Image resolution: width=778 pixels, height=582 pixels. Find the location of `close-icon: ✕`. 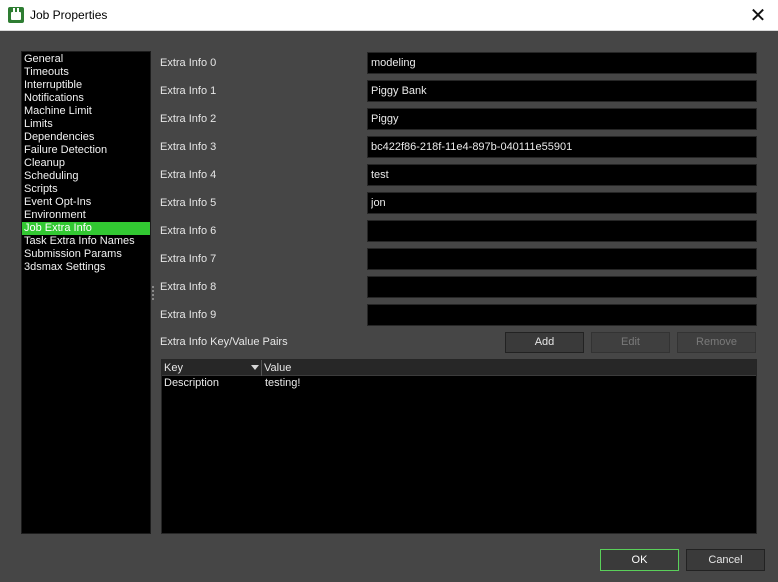

close-icon: ✕ is located at coordinates (758, 15).